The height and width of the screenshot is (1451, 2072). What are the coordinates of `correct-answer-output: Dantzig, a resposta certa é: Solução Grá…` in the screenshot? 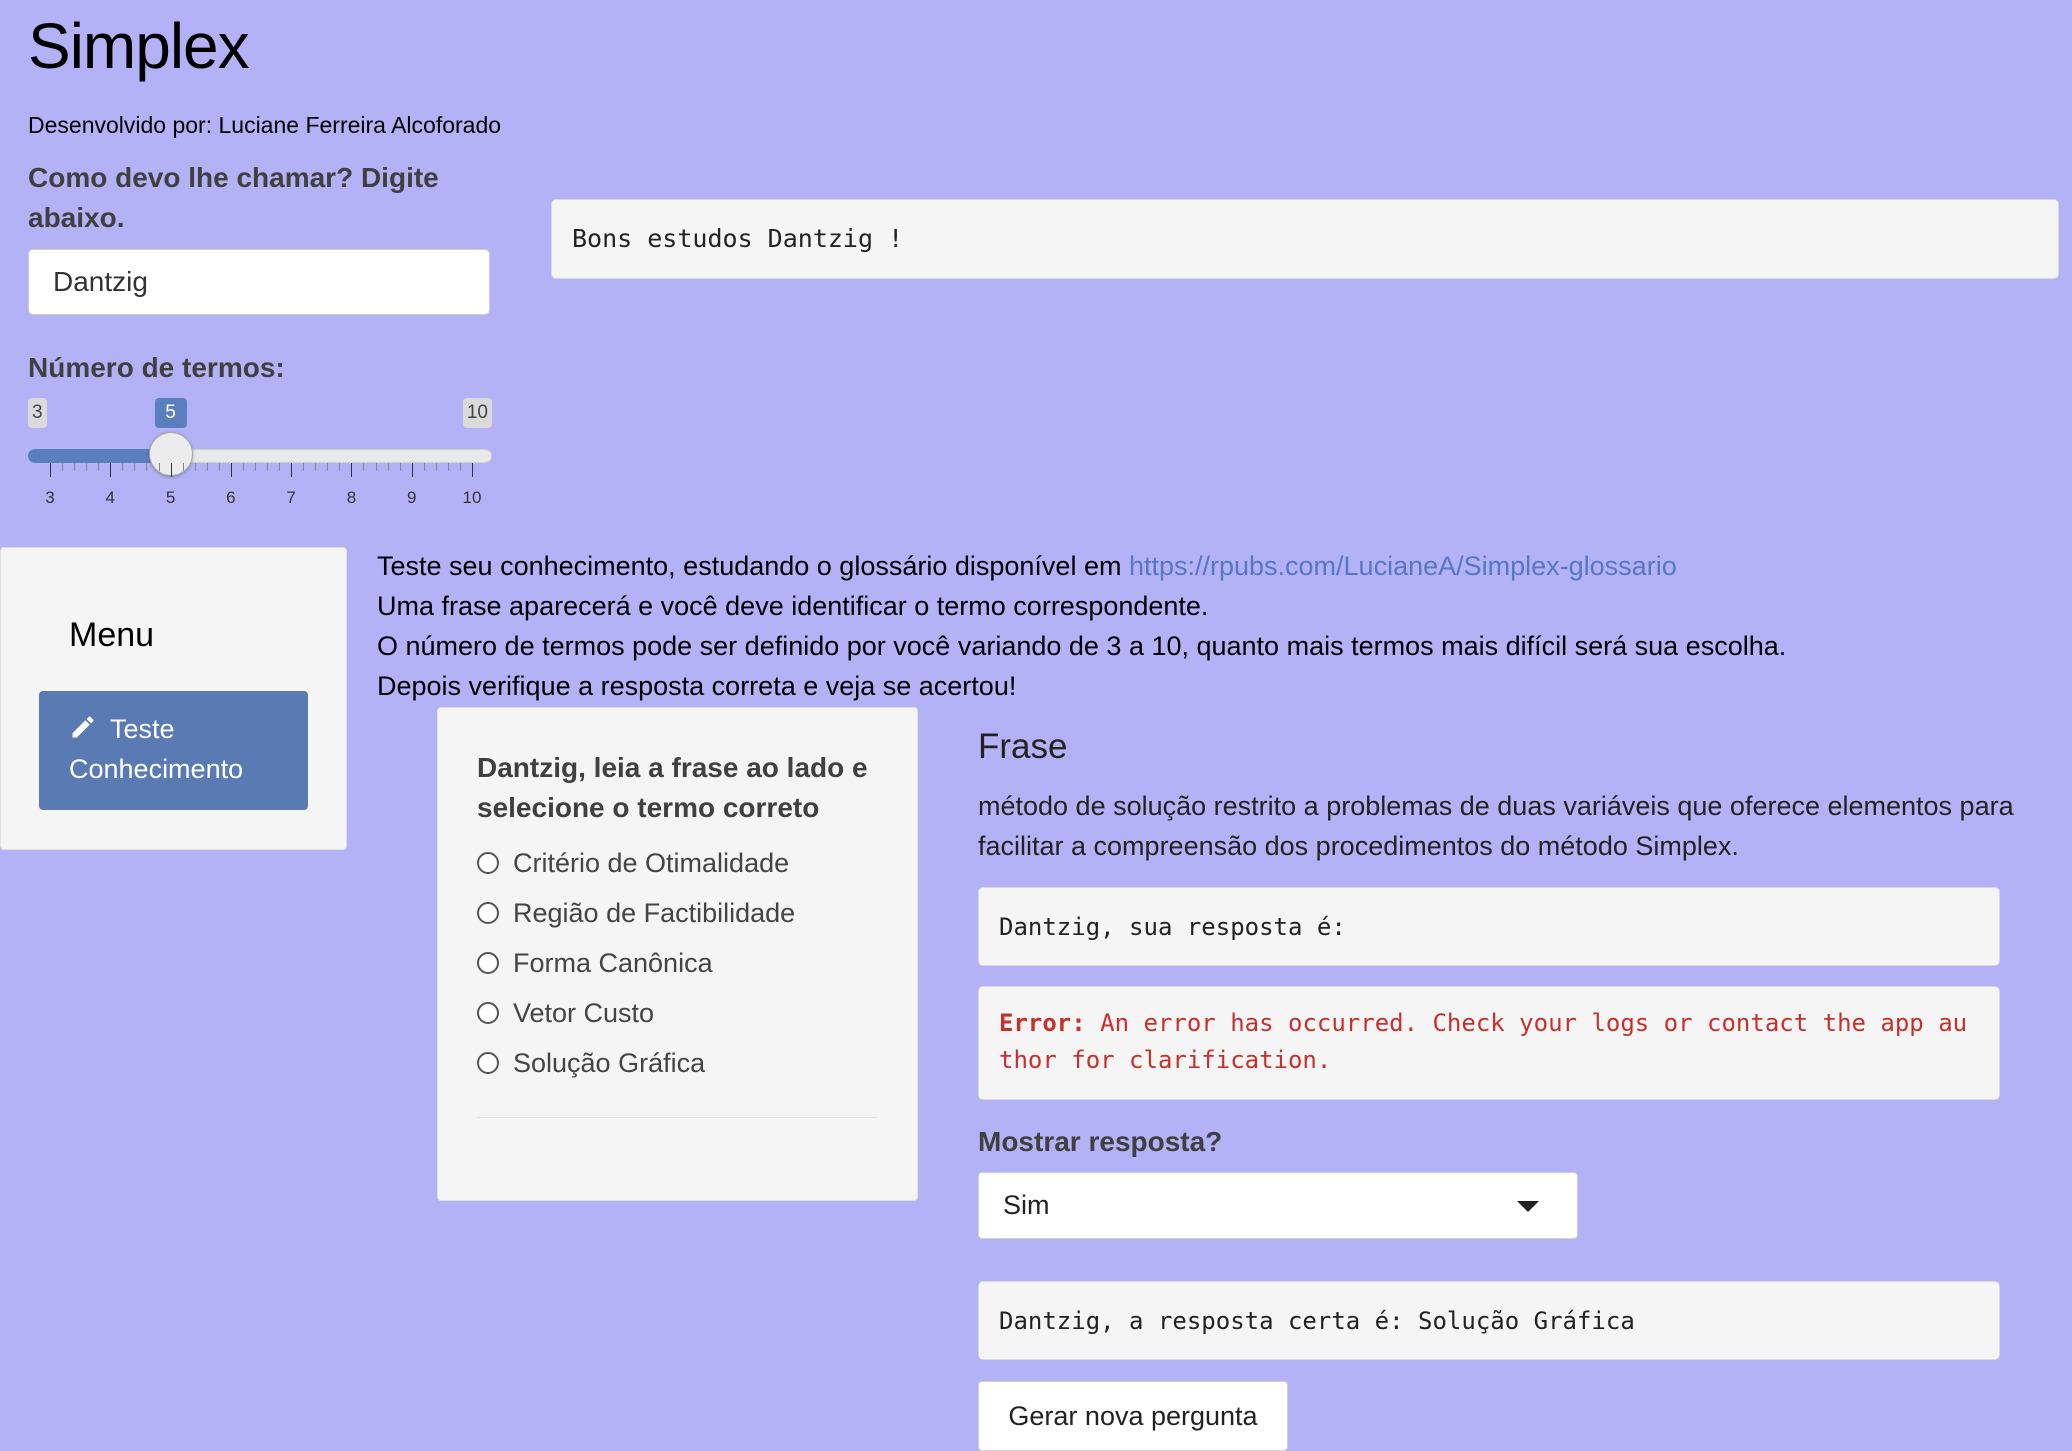 It's located at (1489, 1320).